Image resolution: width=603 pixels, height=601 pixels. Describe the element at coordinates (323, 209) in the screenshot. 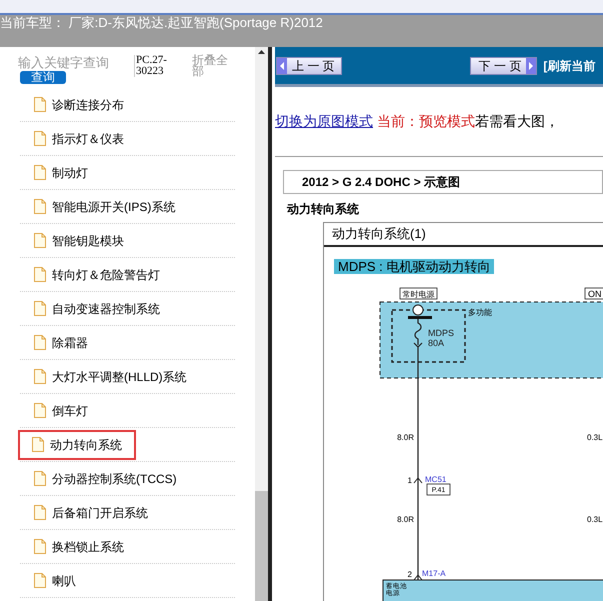

I see `section-title: 动力转向系统` at that location.